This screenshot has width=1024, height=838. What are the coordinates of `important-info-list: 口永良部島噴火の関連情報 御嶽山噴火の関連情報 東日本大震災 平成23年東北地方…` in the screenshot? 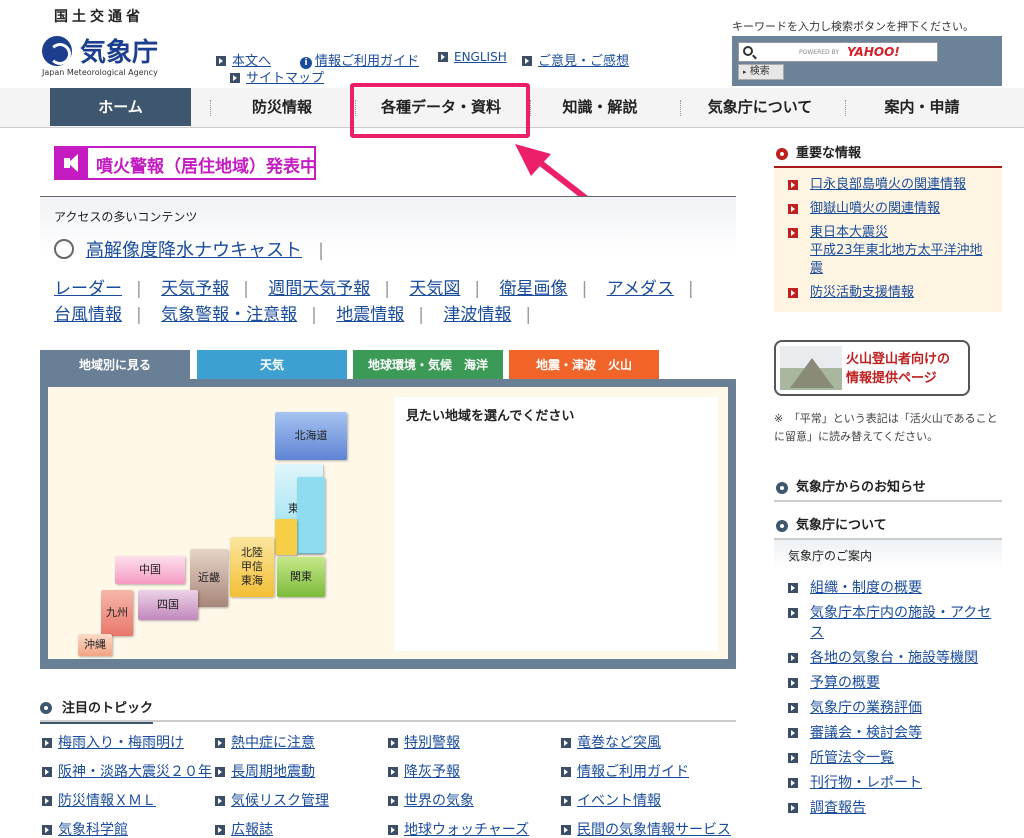 It's located at (888, 240).